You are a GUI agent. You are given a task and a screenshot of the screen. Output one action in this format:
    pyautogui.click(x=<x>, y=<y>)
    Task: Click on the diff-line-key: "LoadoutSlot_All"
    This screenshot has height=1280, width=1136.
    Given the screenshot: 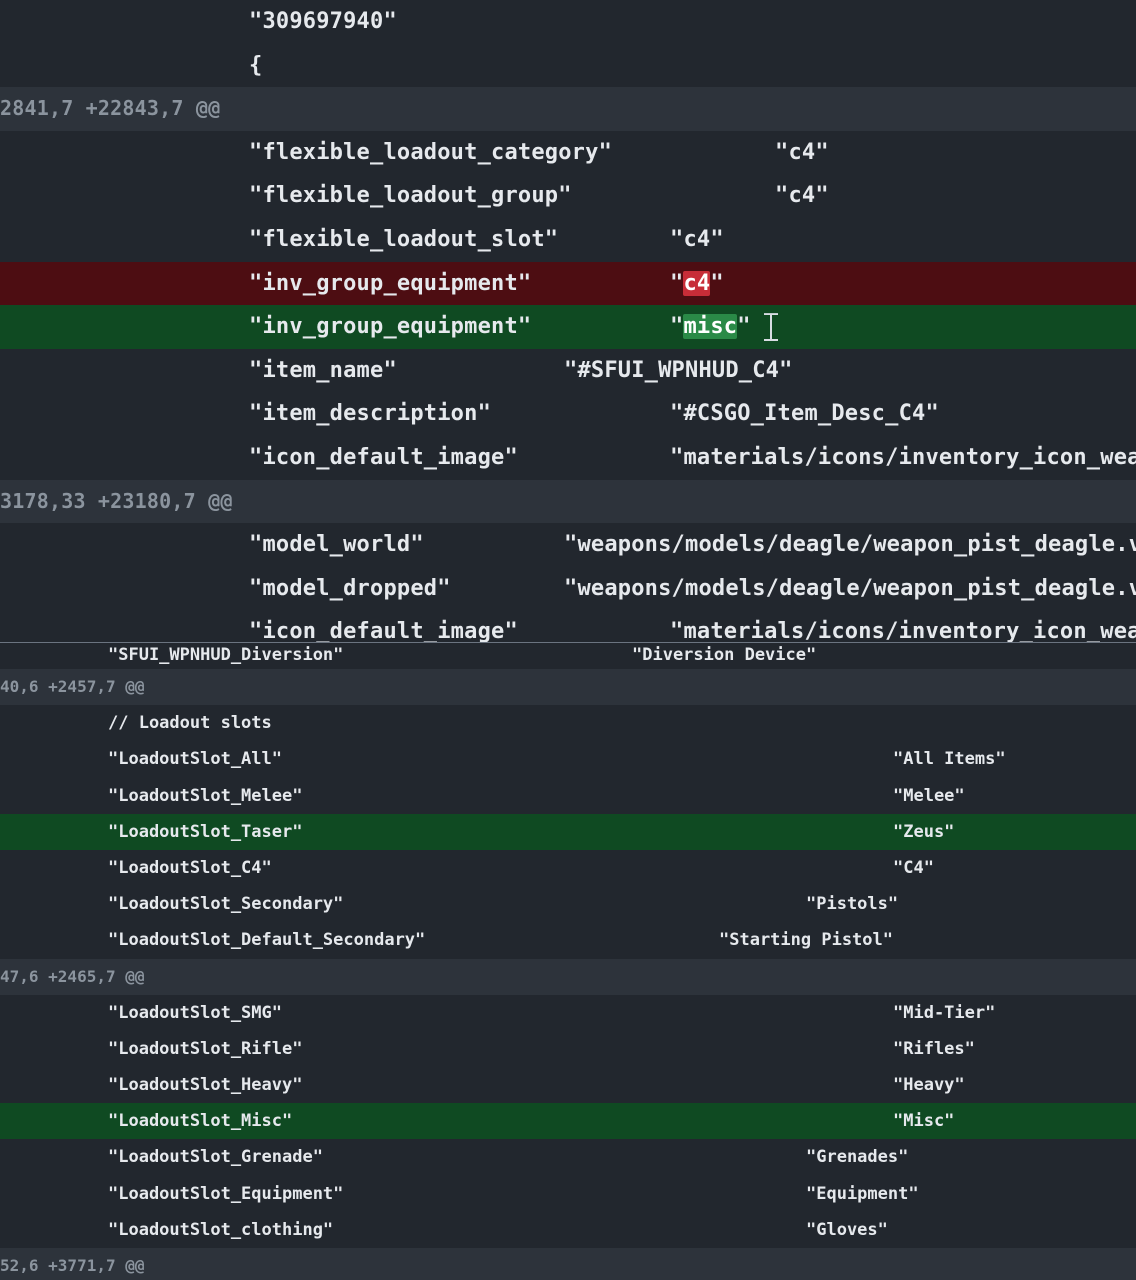 What is the action you would take?
    pyautogui.click(x=195, y=759)
    